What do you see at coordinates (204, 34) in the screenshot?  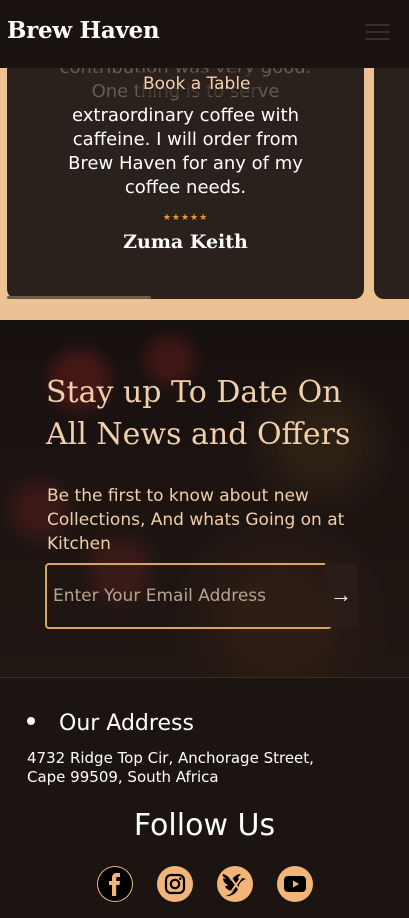 I see `site-header: Brew Haven` at bounding box center [204, 34].